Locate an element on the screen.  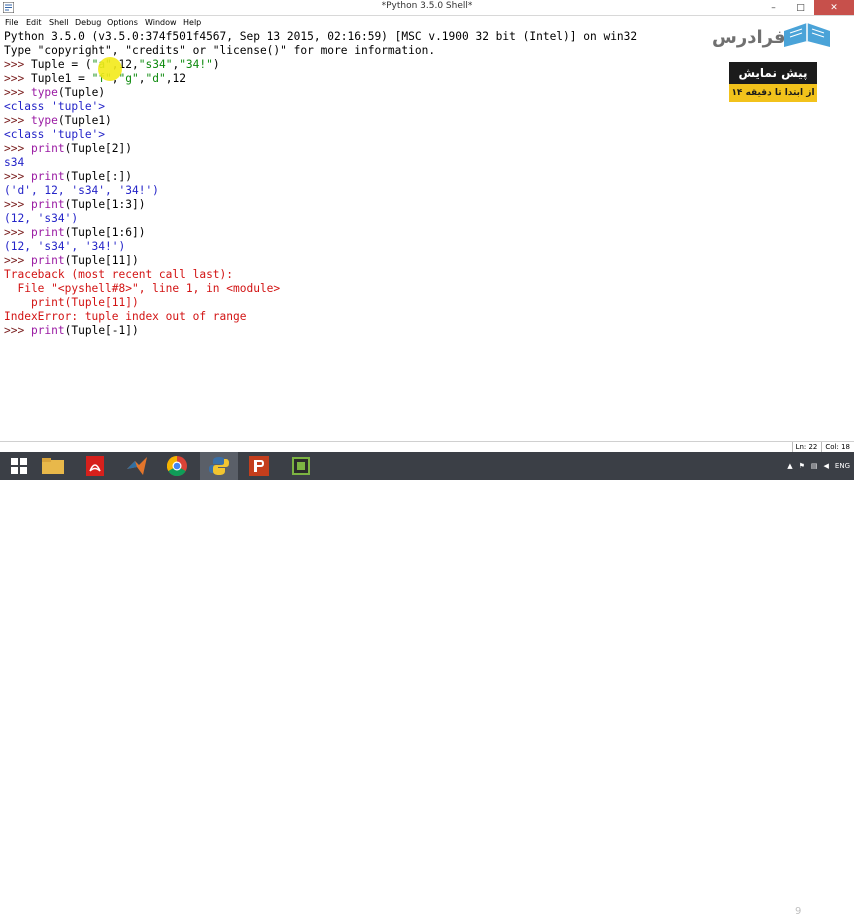
acrobat-icon is located at coordinates (95, 466).